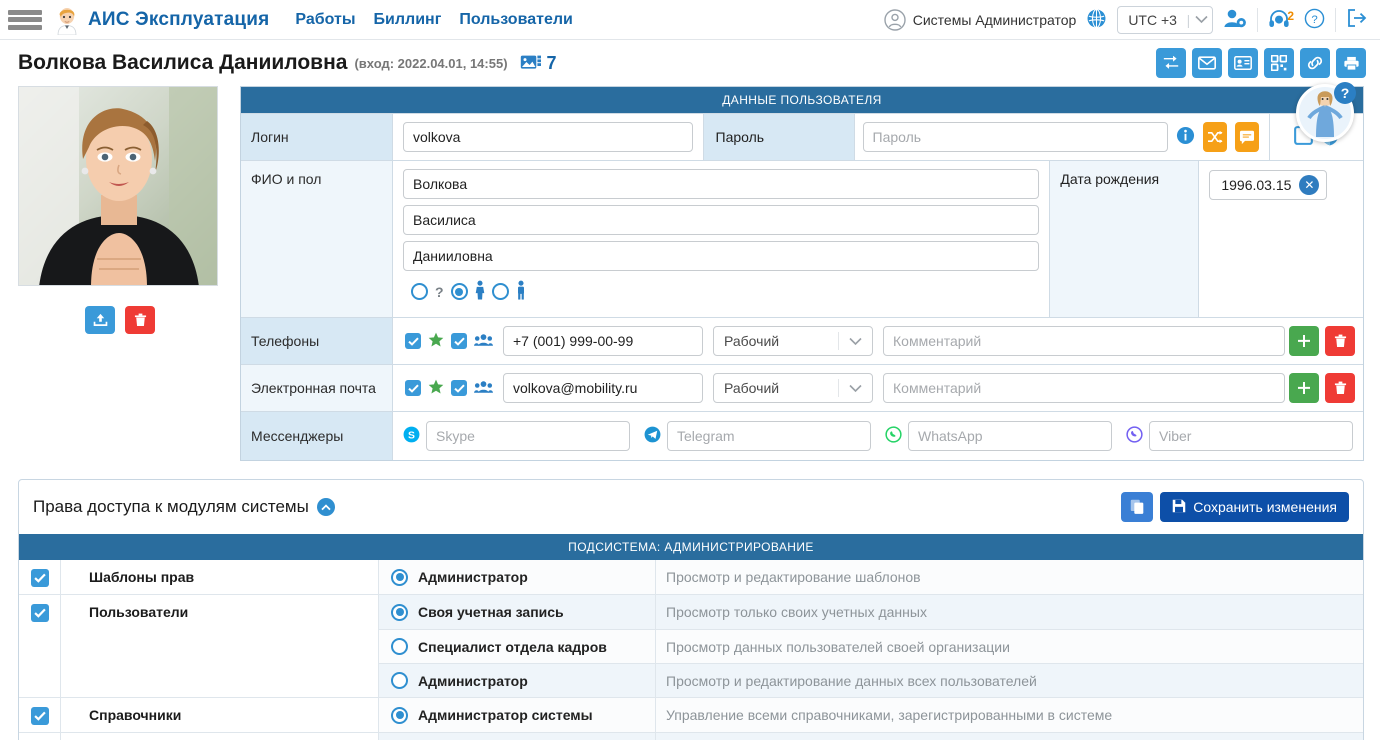 Image resolution: width=1380 pixels, height=740 pixels. Describe the element at coordinates (183, 62) in the screenshot. I see `page-title: Волкова Василиса Данииловна` at that location.